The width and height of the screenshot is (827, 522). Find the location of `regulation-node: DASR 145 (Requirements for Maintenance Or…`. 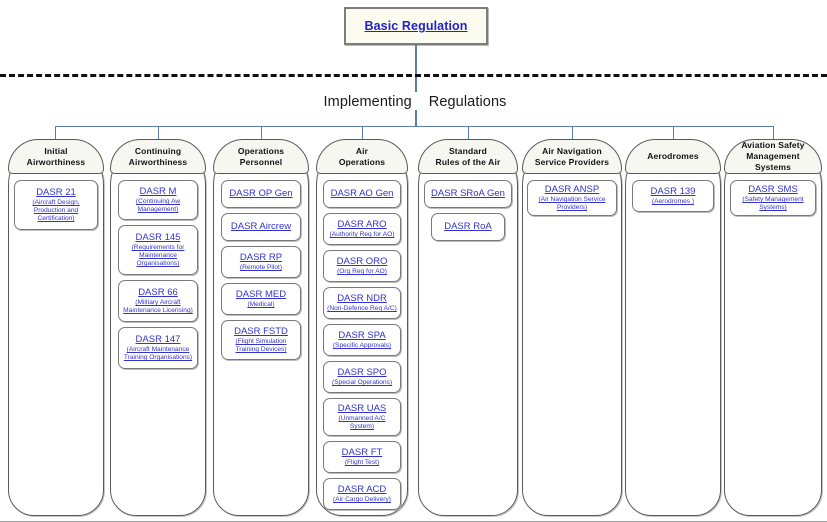

regulation-node: DASR 145 (Requirements for Maintenance Or… is located at coordinates (158, 250).